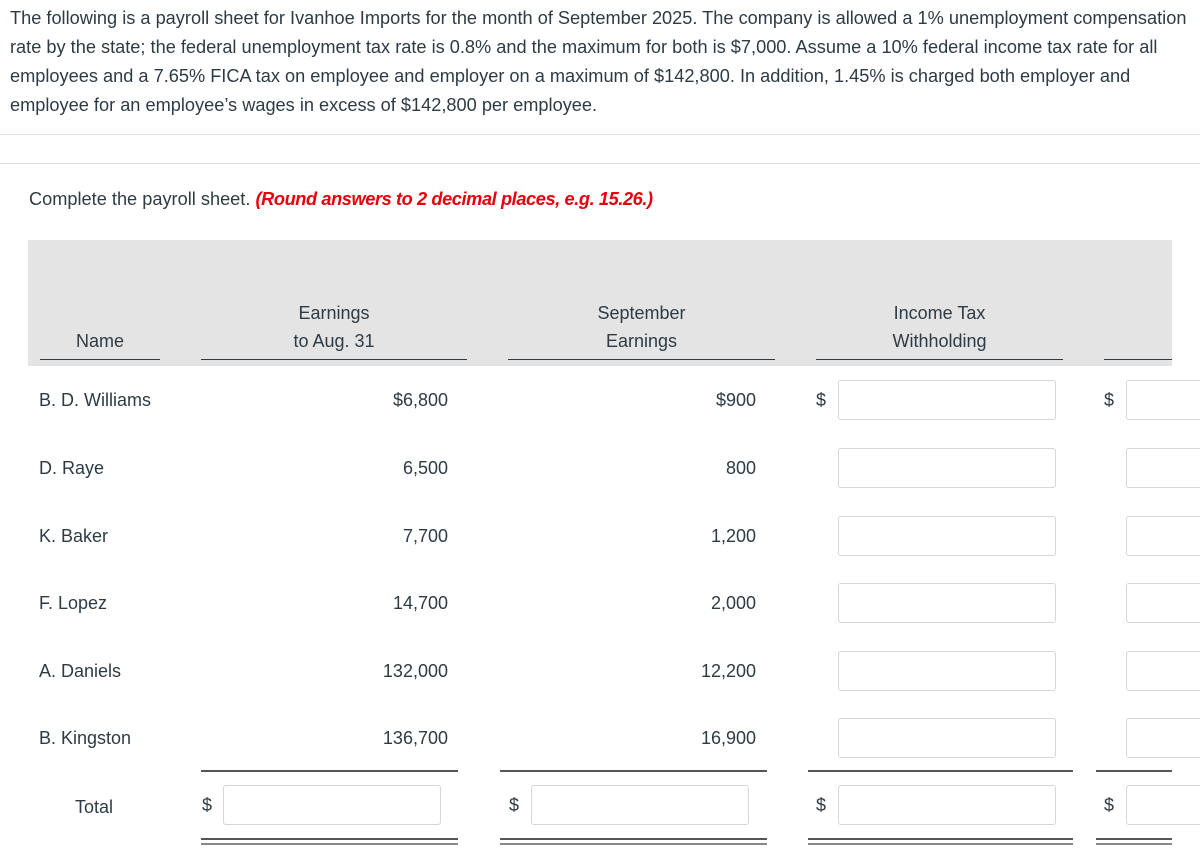 The image size is (1200, 855). Describe the element at coordinates (728, 671) in the screenshot. I see `september-earnings-value: 12,200` at that location.